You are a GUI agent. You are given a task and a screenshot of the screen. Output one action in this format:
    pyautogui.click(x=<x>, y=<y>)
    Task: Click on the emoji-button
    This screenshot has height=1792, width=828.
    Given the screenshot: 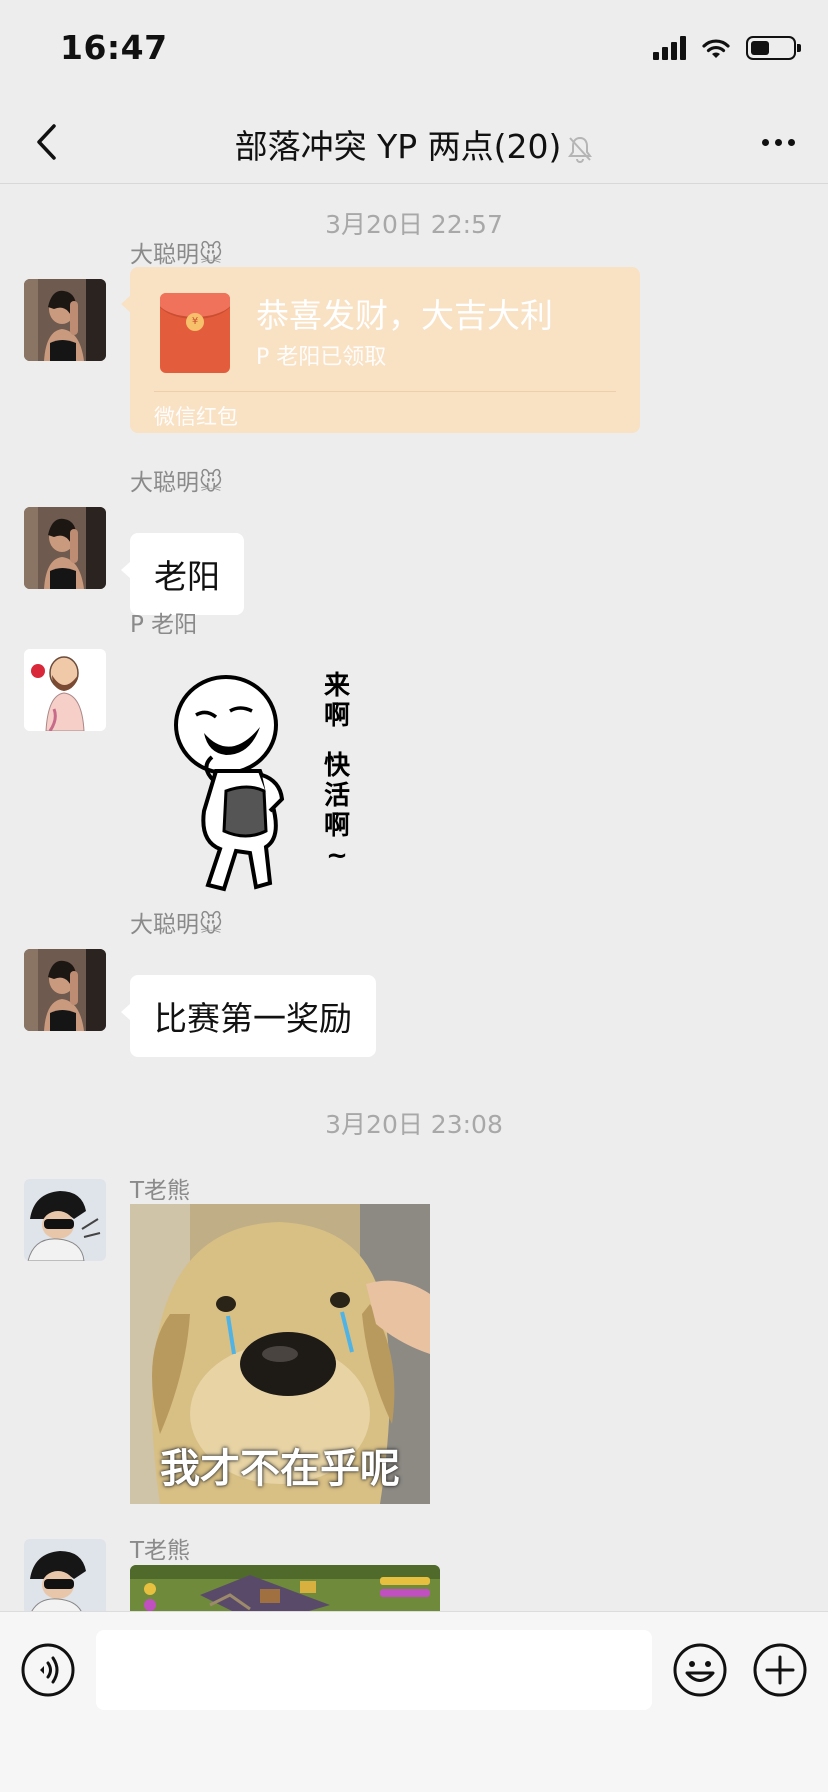 What is the action you would take?
    pyautogui.click(x=700, y=1670)
    